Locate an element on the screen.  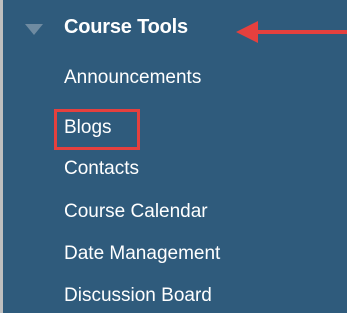
caret-down-icon is located at coordinates (34, 29).